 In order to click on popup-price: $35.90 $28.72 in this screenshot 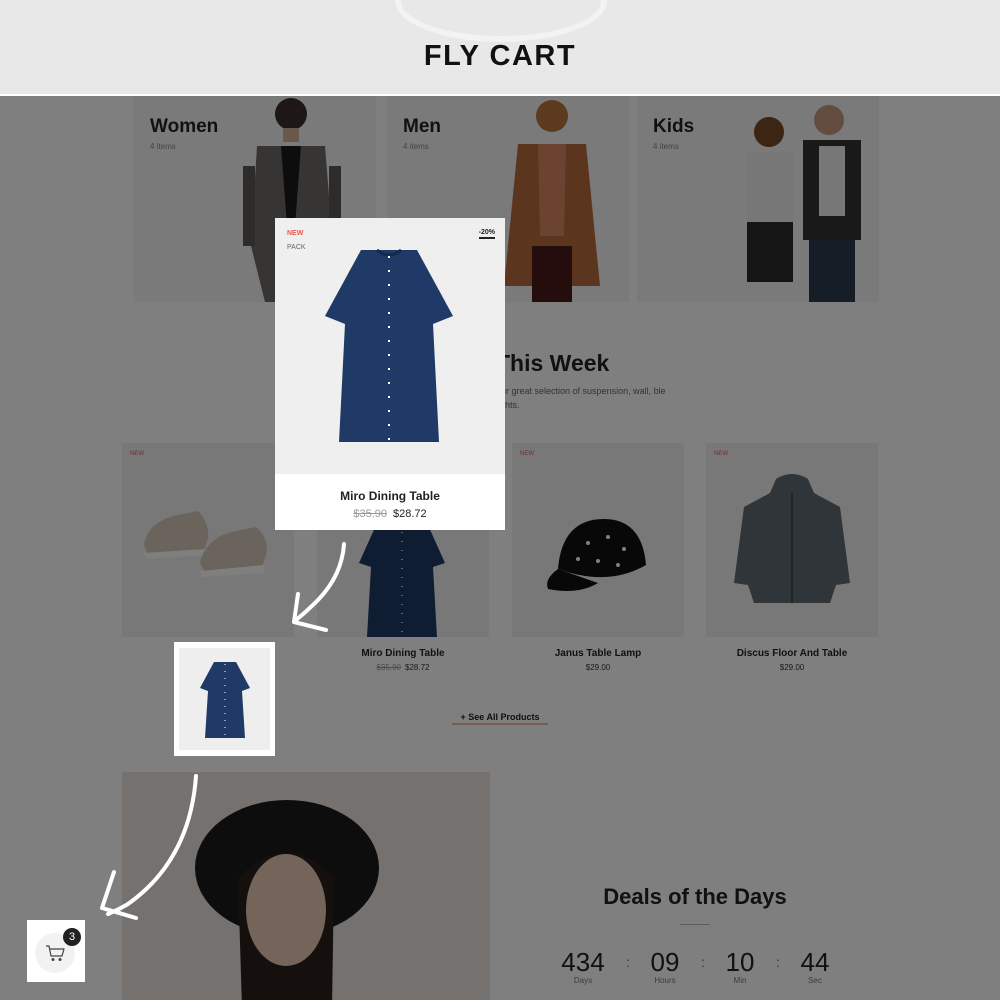, I will do `click(390, 514)`.